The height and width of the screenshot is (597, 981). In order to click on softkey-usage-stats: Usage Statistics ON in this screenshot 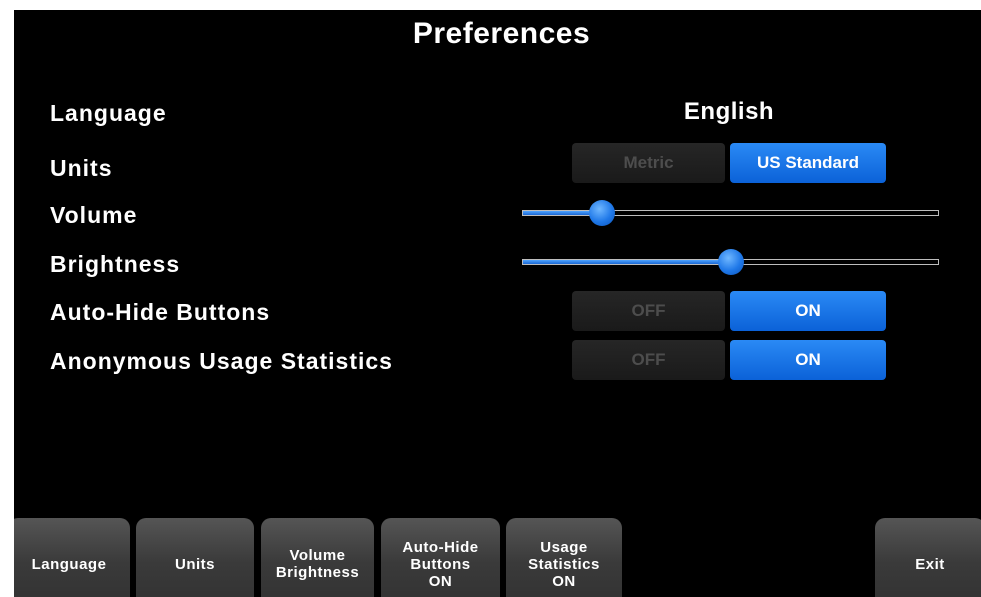, I will do `click(564, 557)`.